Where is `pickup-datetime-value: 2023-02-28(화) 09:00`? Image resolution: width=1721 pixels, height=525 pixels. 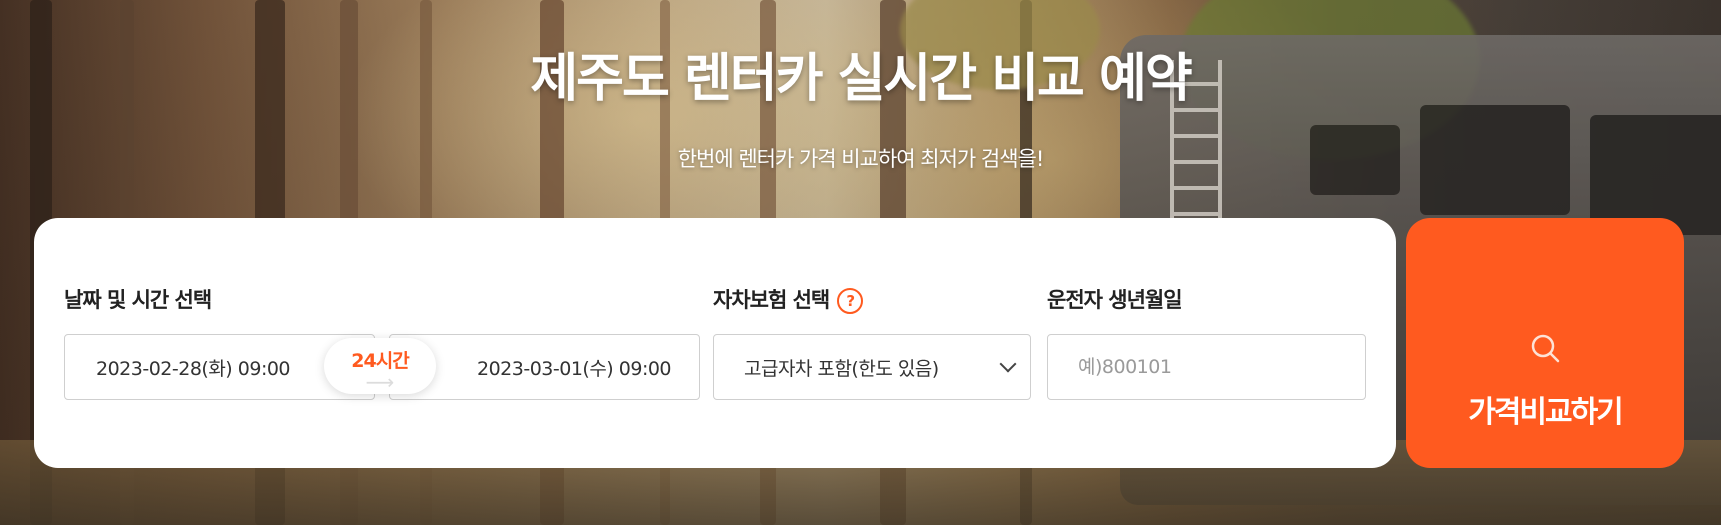 pickup-datetime-value: 2023-02-28(화) 09:00 is located at coordinates (193, 368).